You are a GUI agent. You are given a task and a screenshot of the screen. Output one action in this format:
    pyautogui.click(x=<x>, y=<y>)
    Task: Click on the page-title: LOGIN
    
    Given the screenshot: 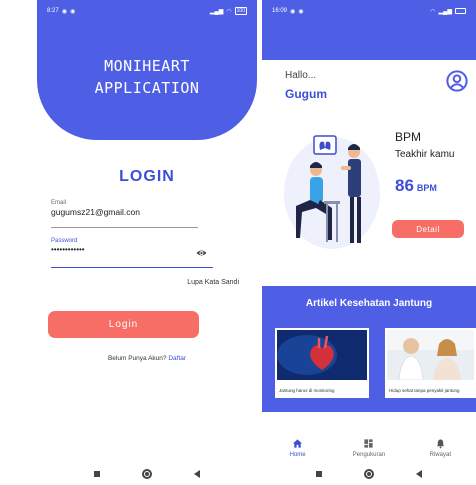 What is the action you would take?
    pyautogui.click(x=147, y=176)
    